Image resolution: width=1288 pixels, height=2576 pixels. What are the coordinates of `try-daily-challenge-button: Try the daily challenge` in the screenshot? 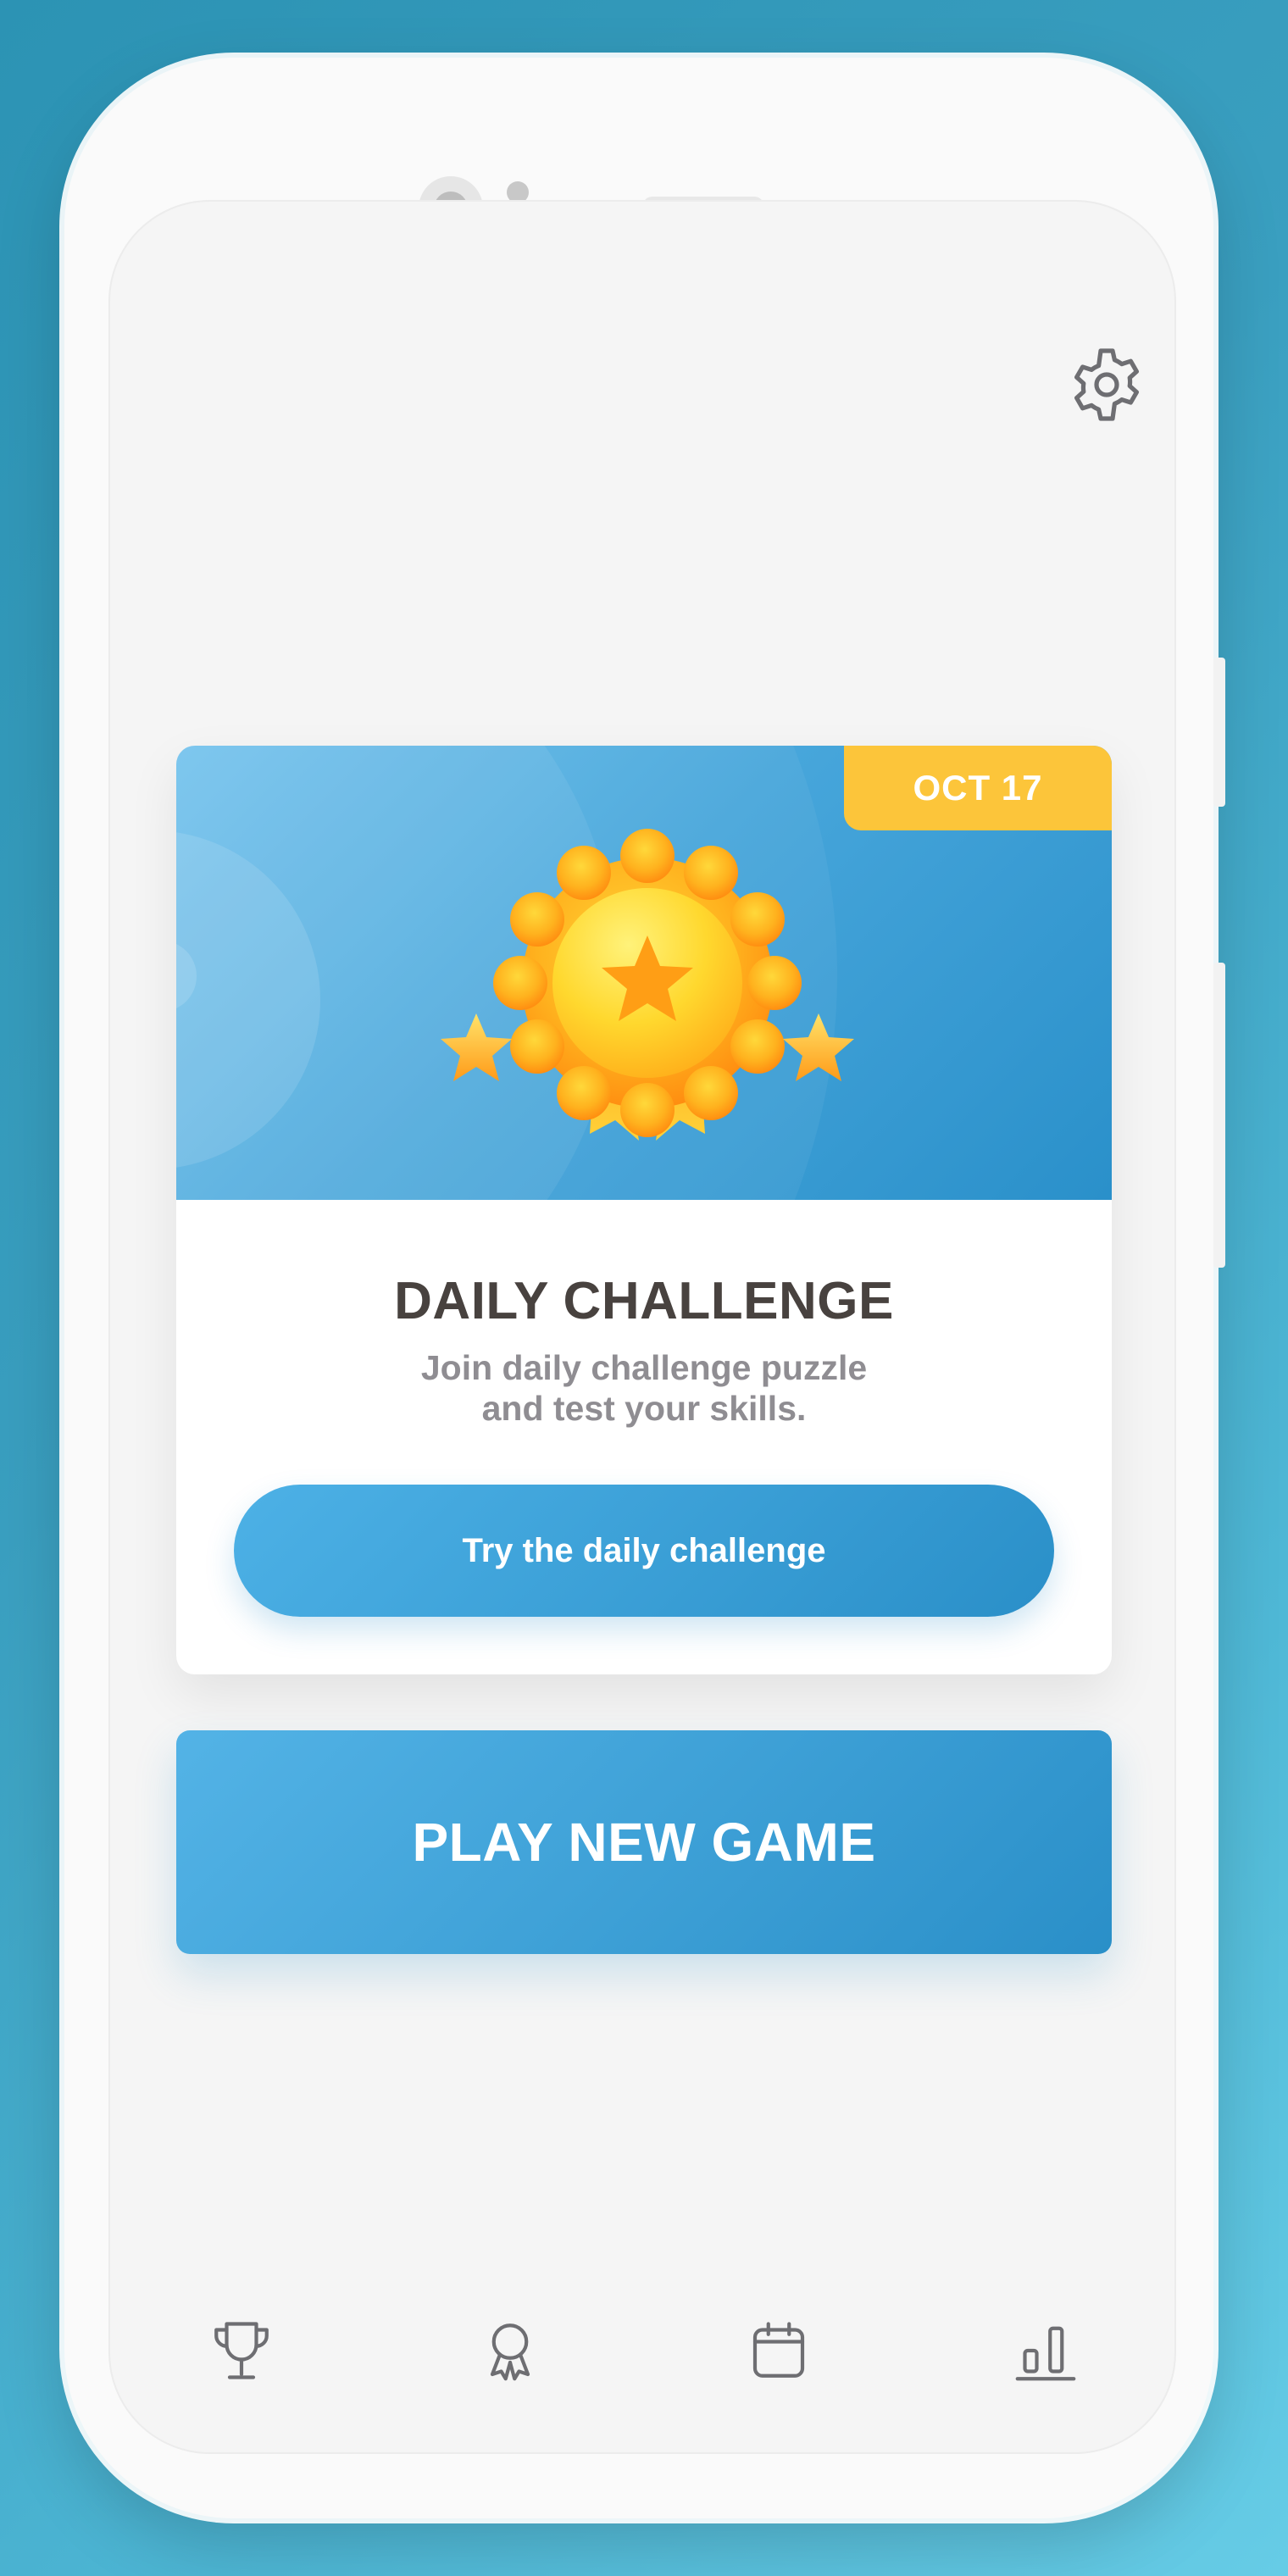 It's located at (644, 1551).